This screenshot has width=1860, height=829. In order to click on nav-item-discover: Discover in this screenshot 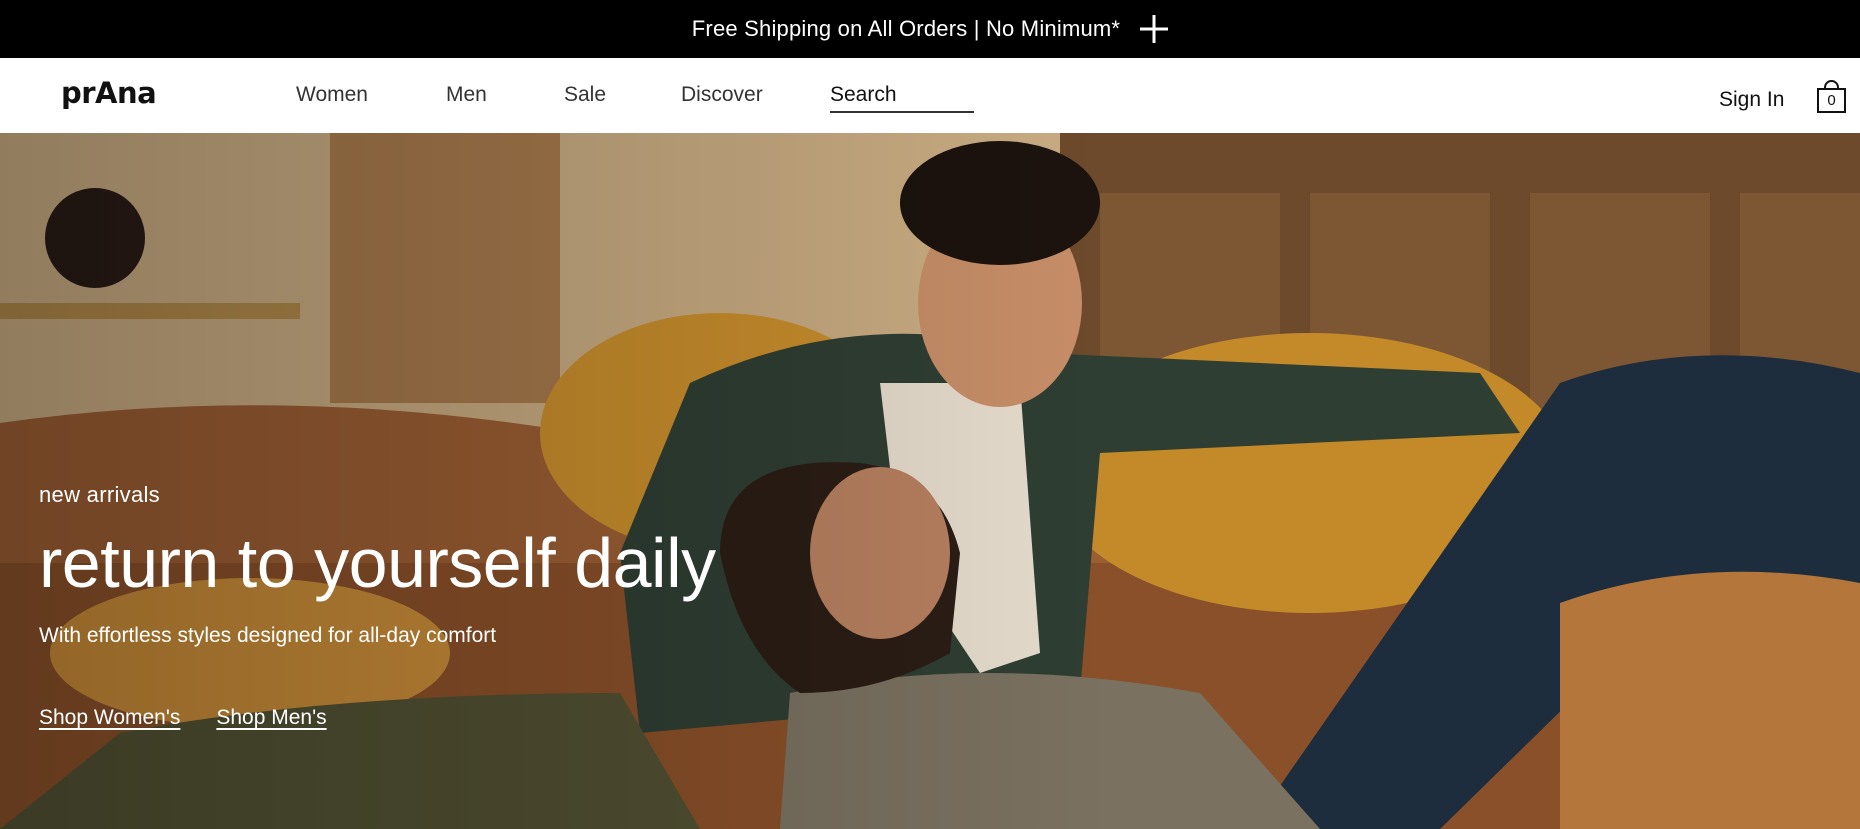, I will do `click(722, 95)`.